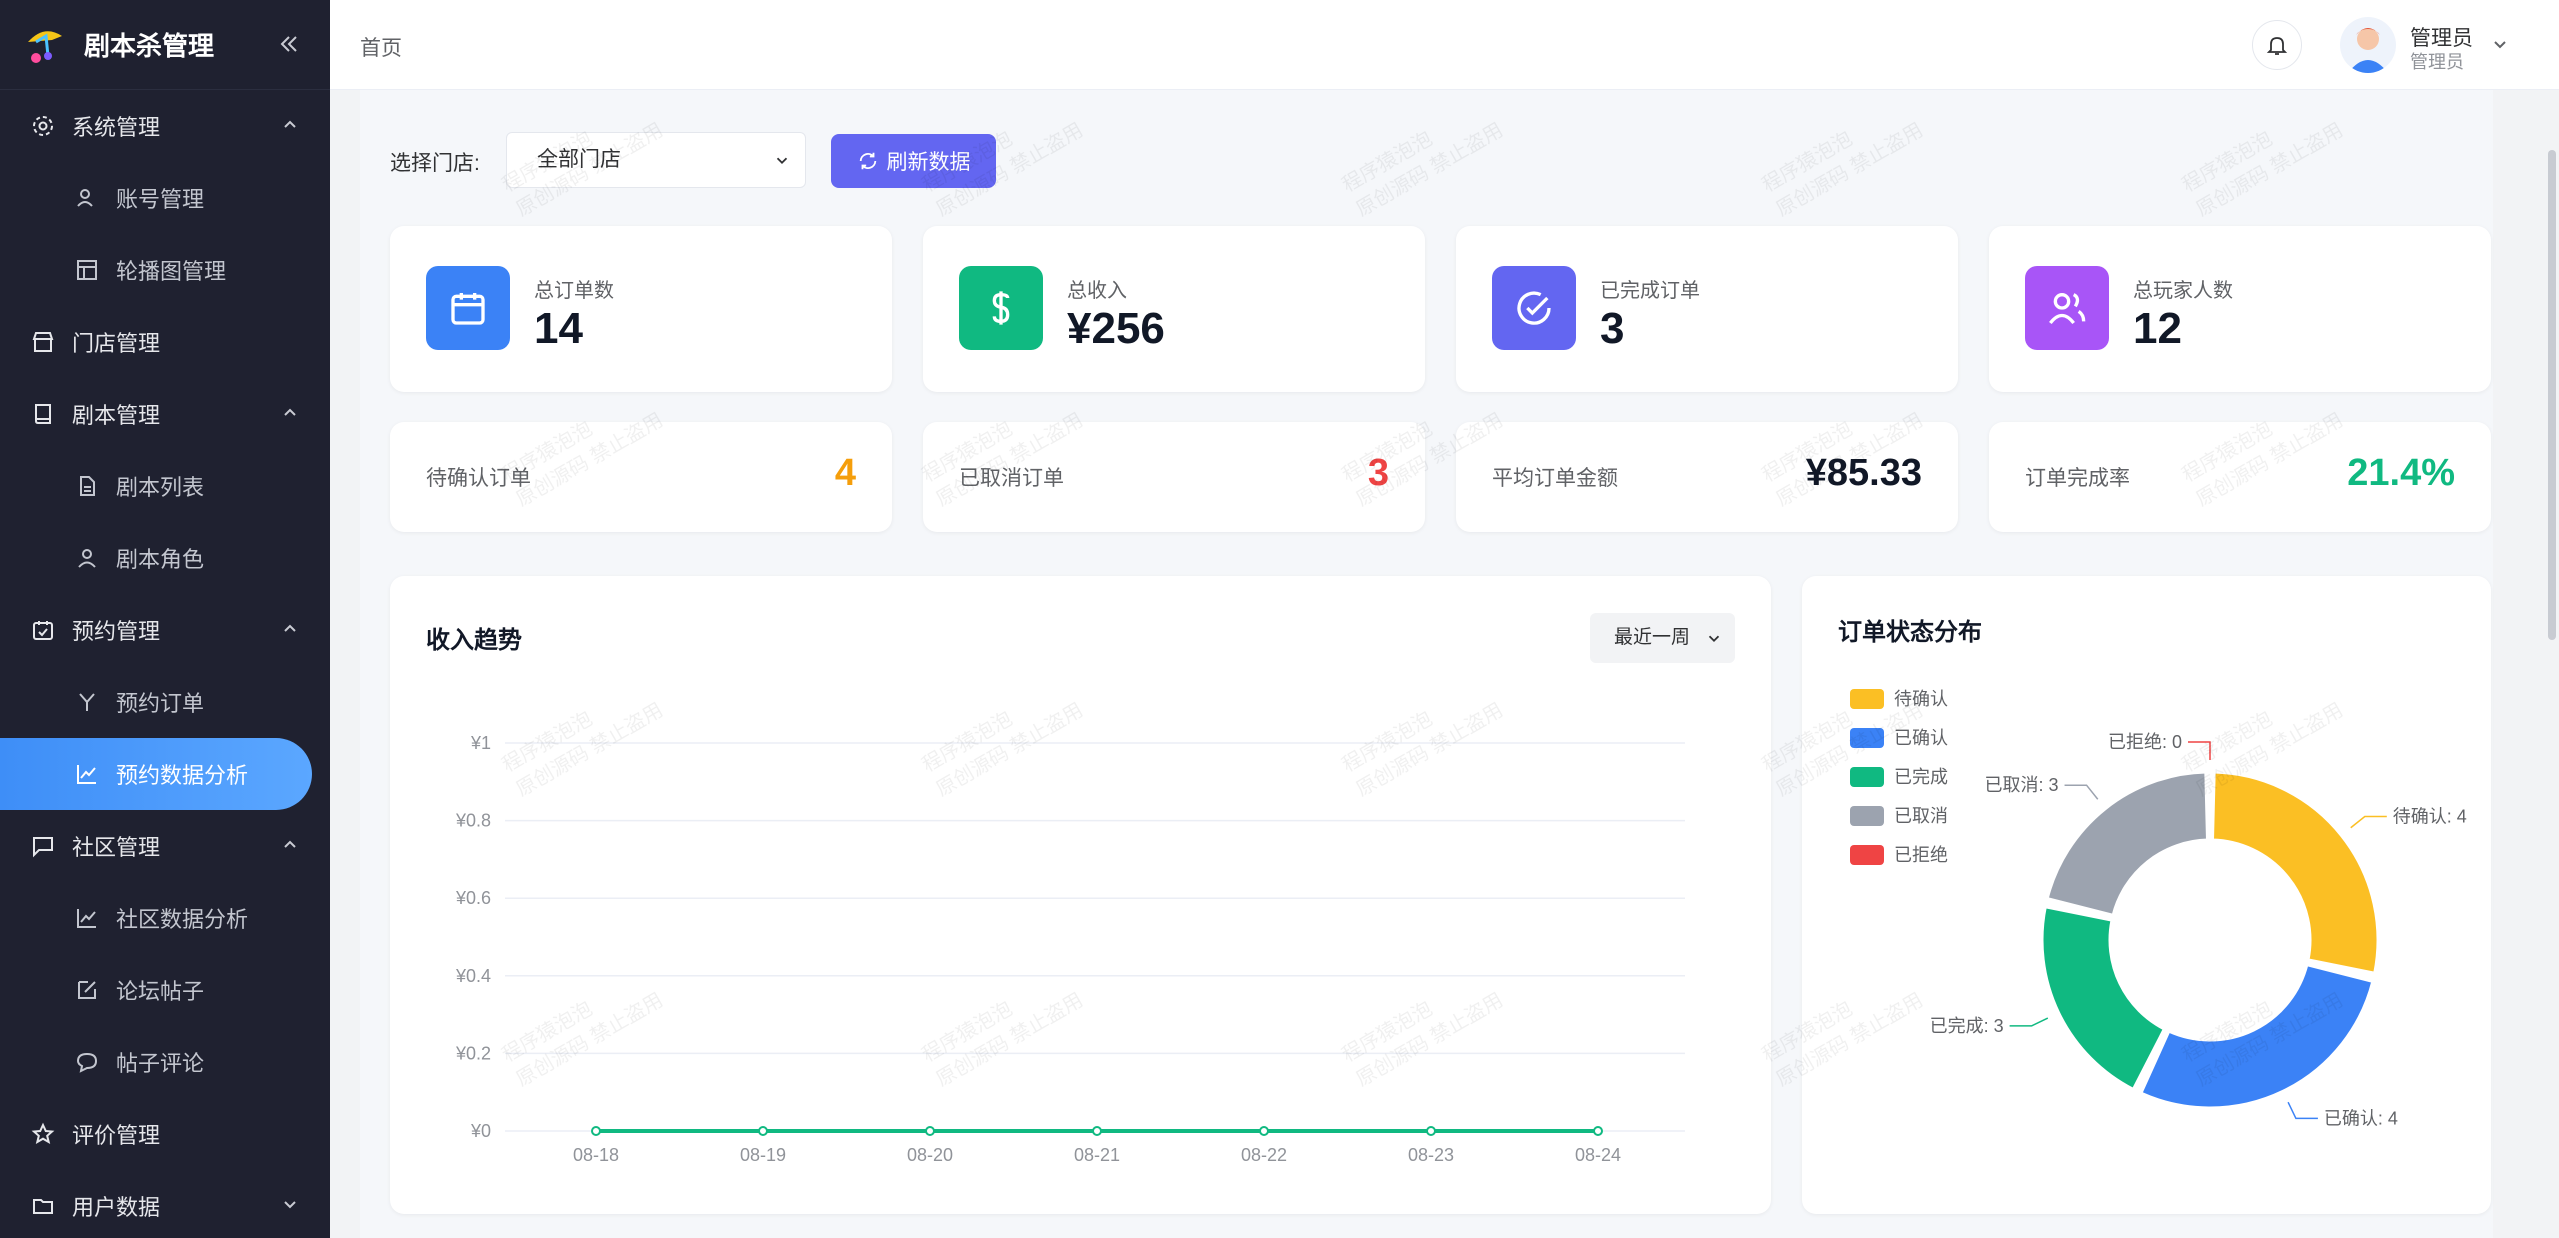  What do you see at coordinates (165, 558) in the screenshot?
I see `sidebar-item-script-roles: 剧本角色` at bounding box center [165, 558].